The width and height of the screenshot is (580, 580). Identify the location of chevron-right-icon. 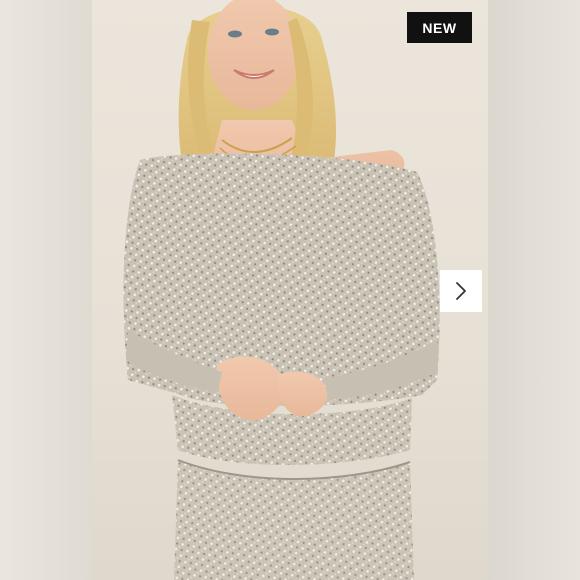
(461, 291).